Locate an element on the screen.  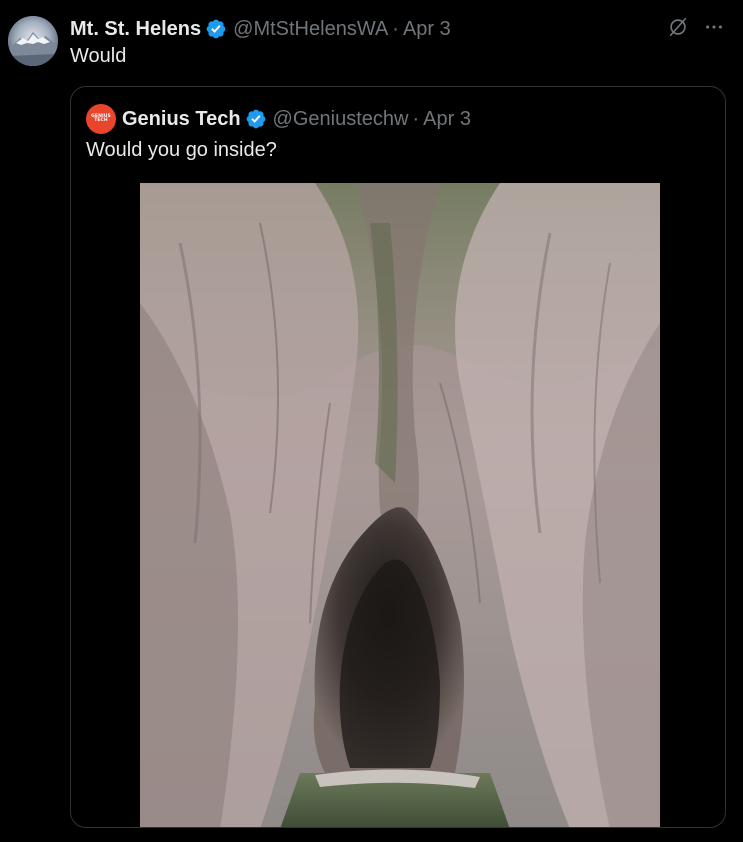
quoted-tweet-text: Would you go inside? is located at coordinates (181, 150).